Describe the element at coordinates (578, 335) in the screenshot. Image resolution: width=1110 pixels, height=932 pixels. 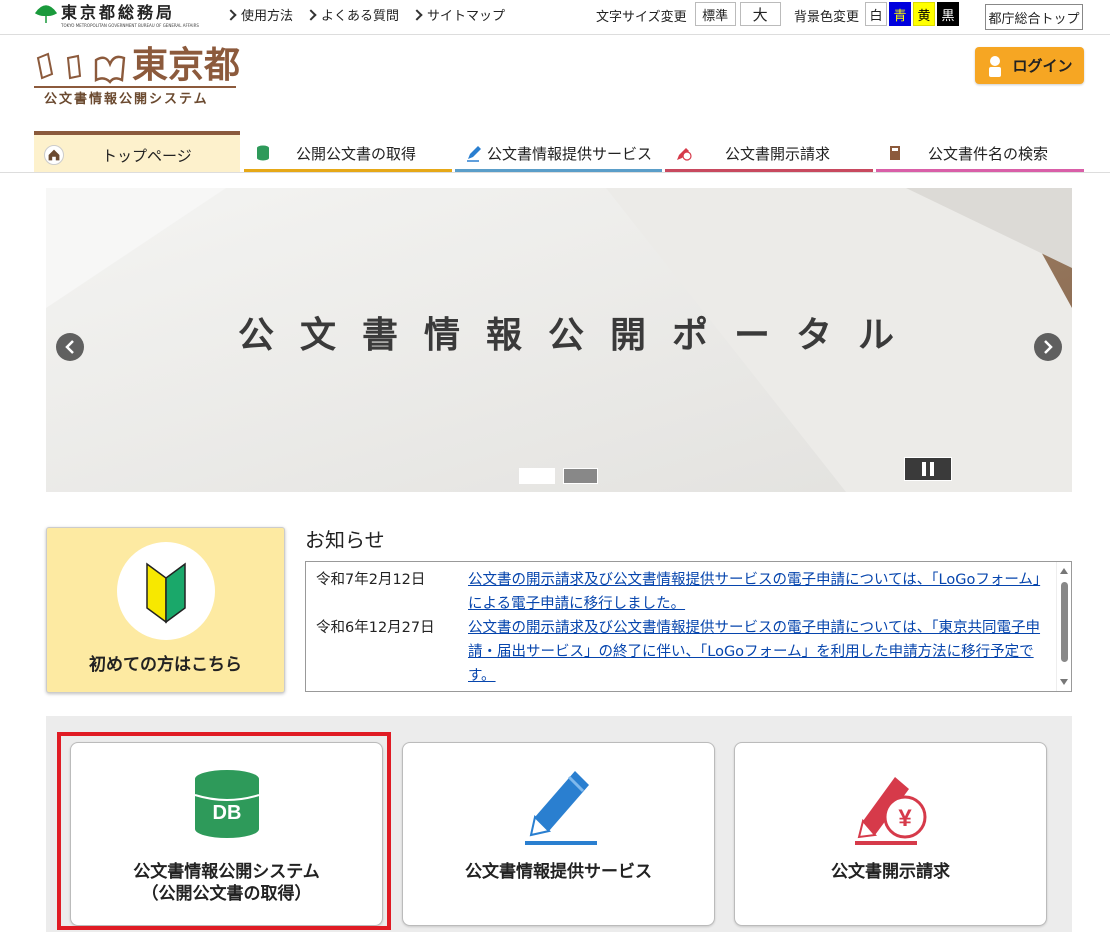
I see `slide-title: 公文書情報公開ポータル` at that location.